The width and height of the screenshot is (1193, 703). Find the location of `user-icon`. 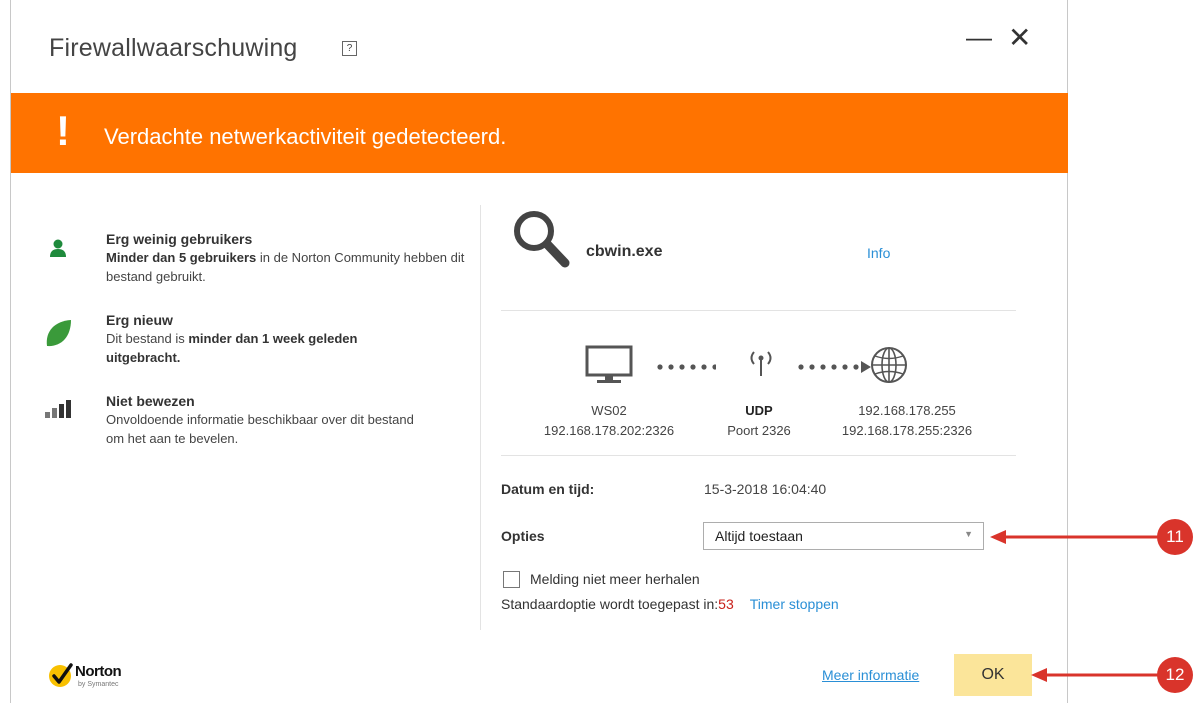

user-icon is located at coordinates (58, 248).